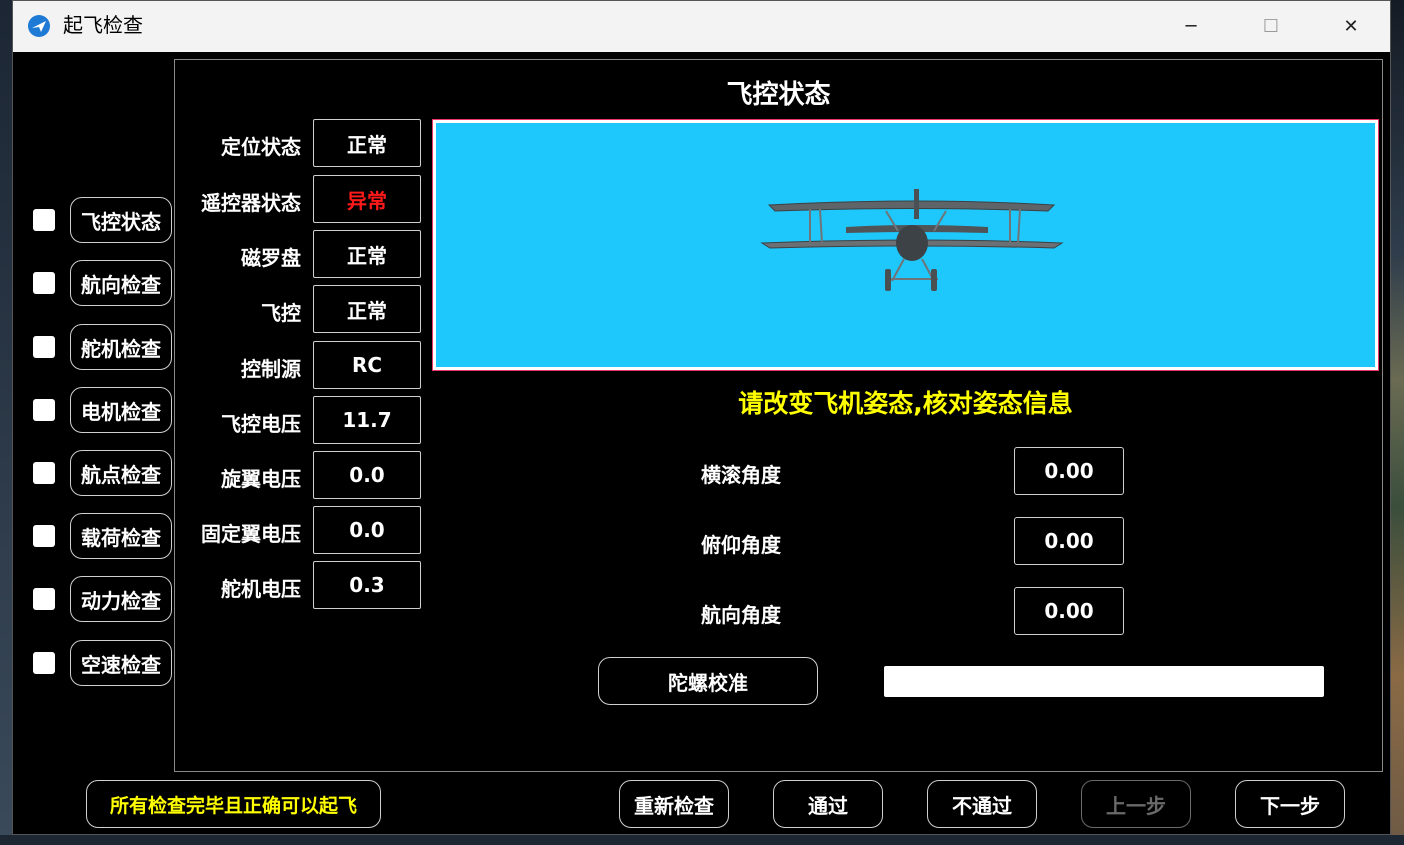 The image size is (1404, 845). Describe the element at coordinates (1069, 611) in the screenshot. I see `heading-angle-value: 0.00` at that location.